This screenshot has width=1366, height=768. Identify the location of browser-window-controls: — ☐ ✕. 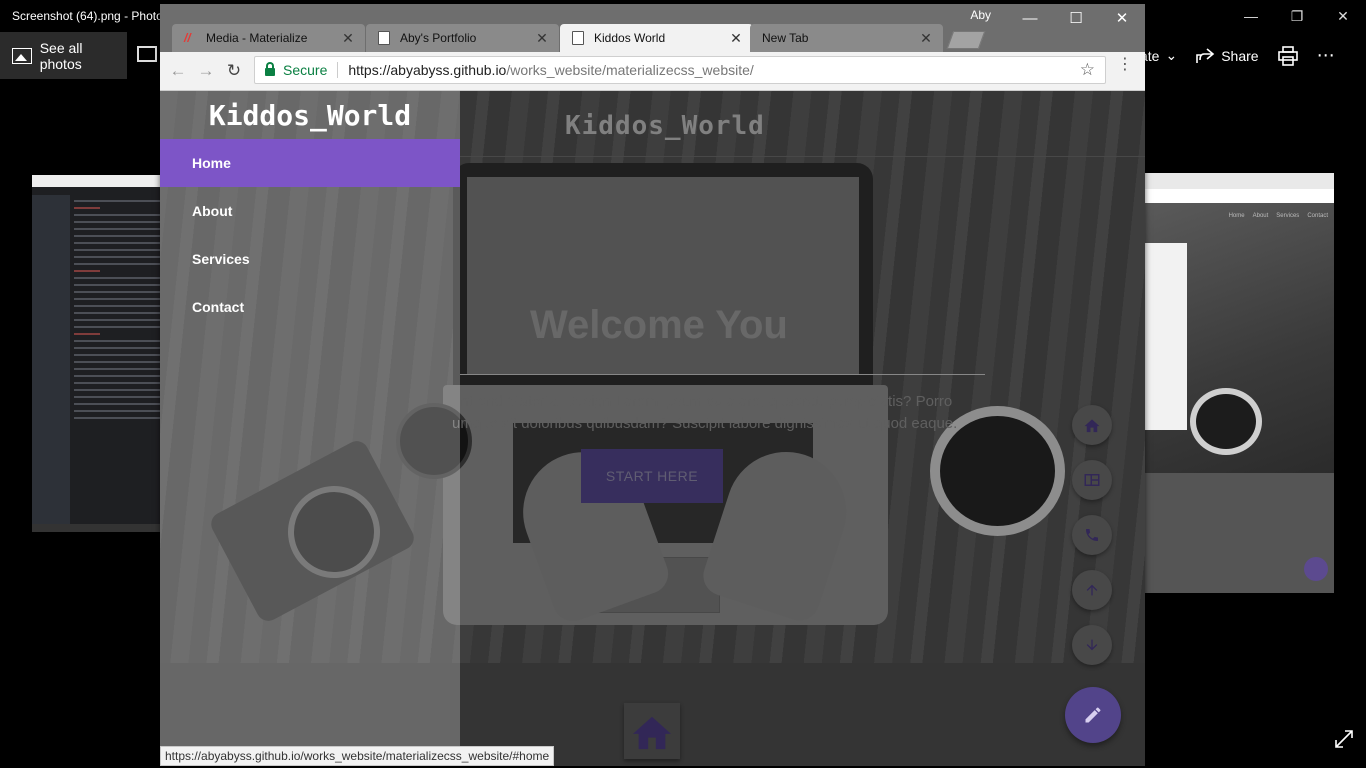
(1076, 18).